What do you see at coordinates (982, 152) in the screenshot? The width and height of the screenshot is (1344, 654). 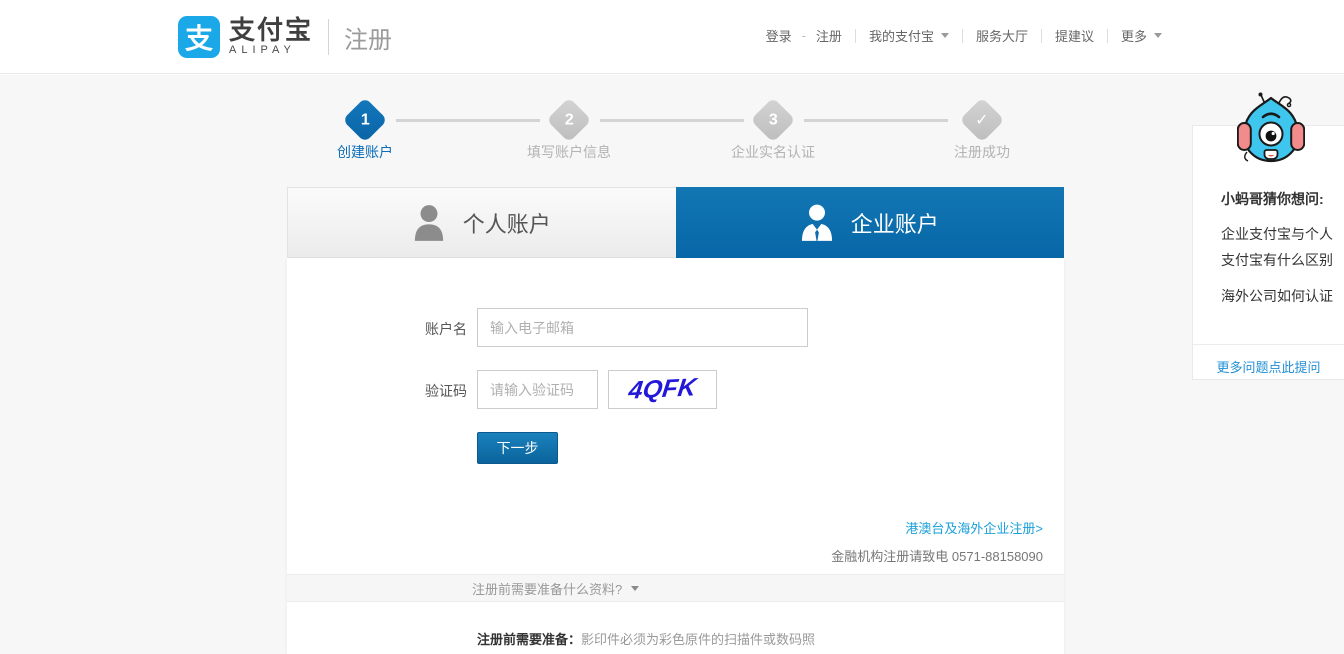 I see `step-4-label: 注册成功` at bounding box center [982, 152].